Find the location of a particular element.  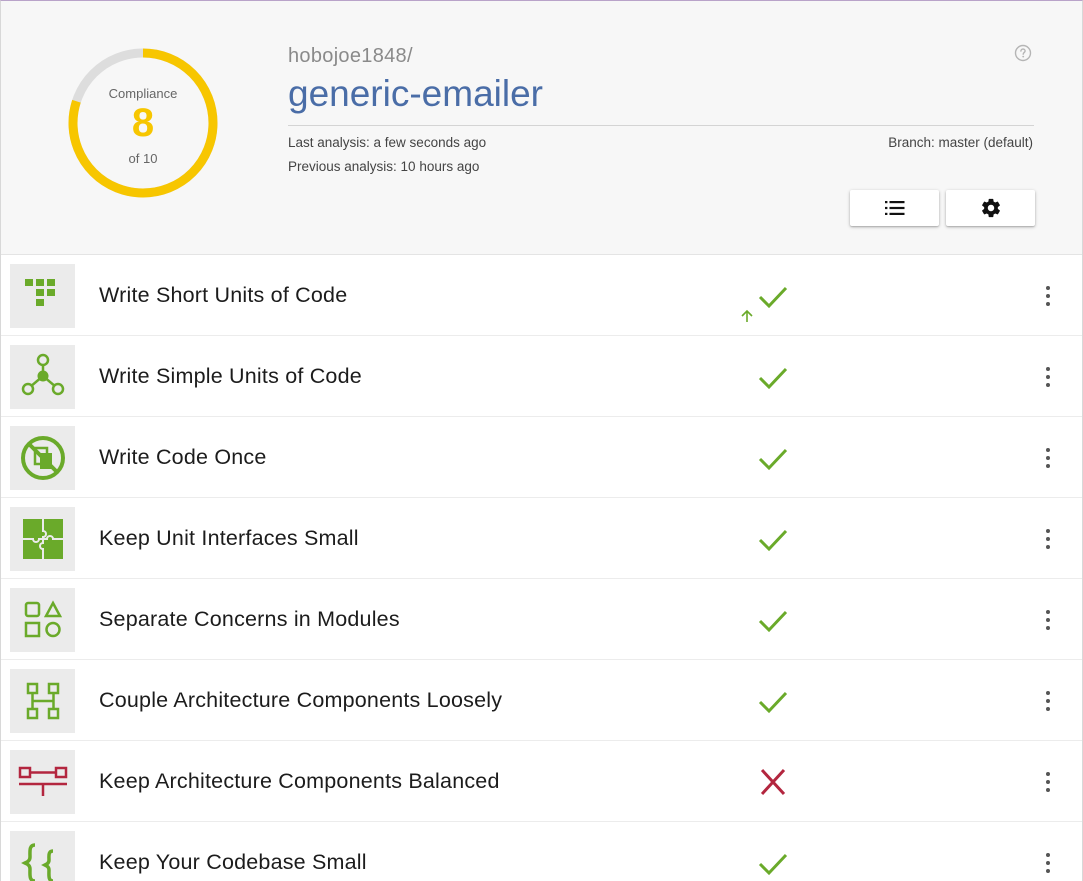

no-duplication-icon is located at coordinates (42, 458).